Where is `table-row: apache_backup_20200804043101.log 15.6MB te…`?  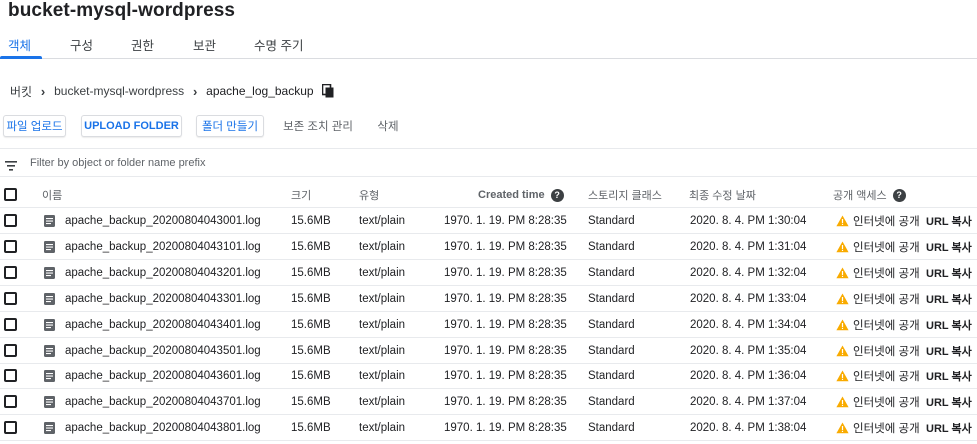 table-row: apache_backup_20200804043101.log 15.6MB te… is located at coordinates (488, 247).